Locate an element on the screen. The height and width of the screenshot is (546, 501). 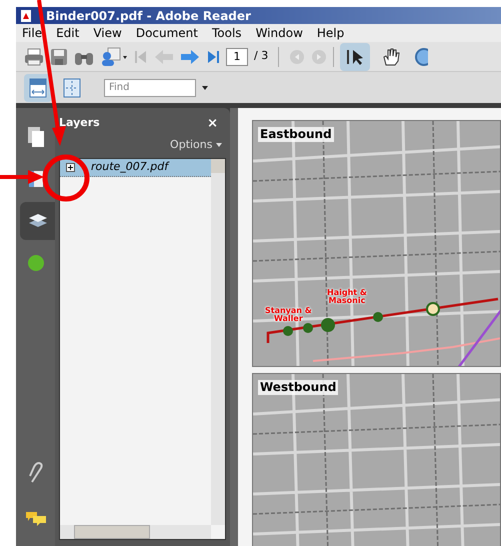
fit-width-icon is located at coordinates (38, 88).